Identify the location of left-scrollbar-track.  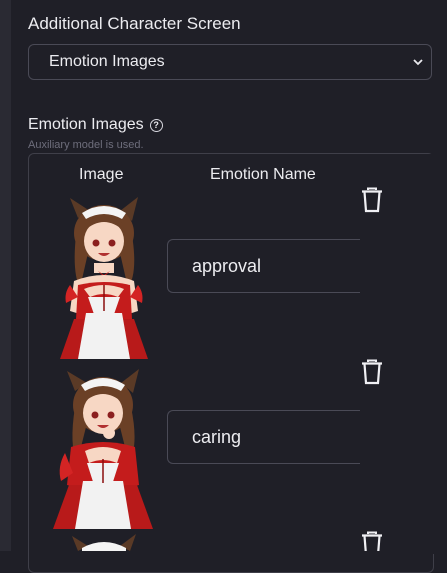
(5, 275).